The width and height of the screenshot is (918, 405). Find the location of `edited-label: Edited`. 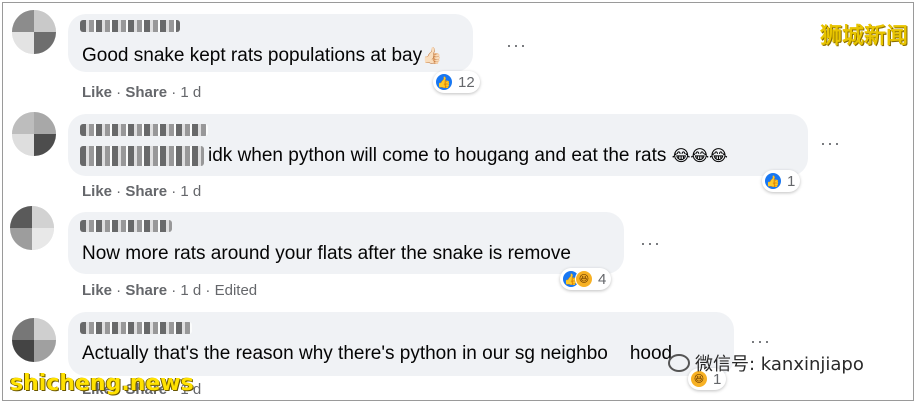

edited-label: Edited is located at coordinates (236, 290).